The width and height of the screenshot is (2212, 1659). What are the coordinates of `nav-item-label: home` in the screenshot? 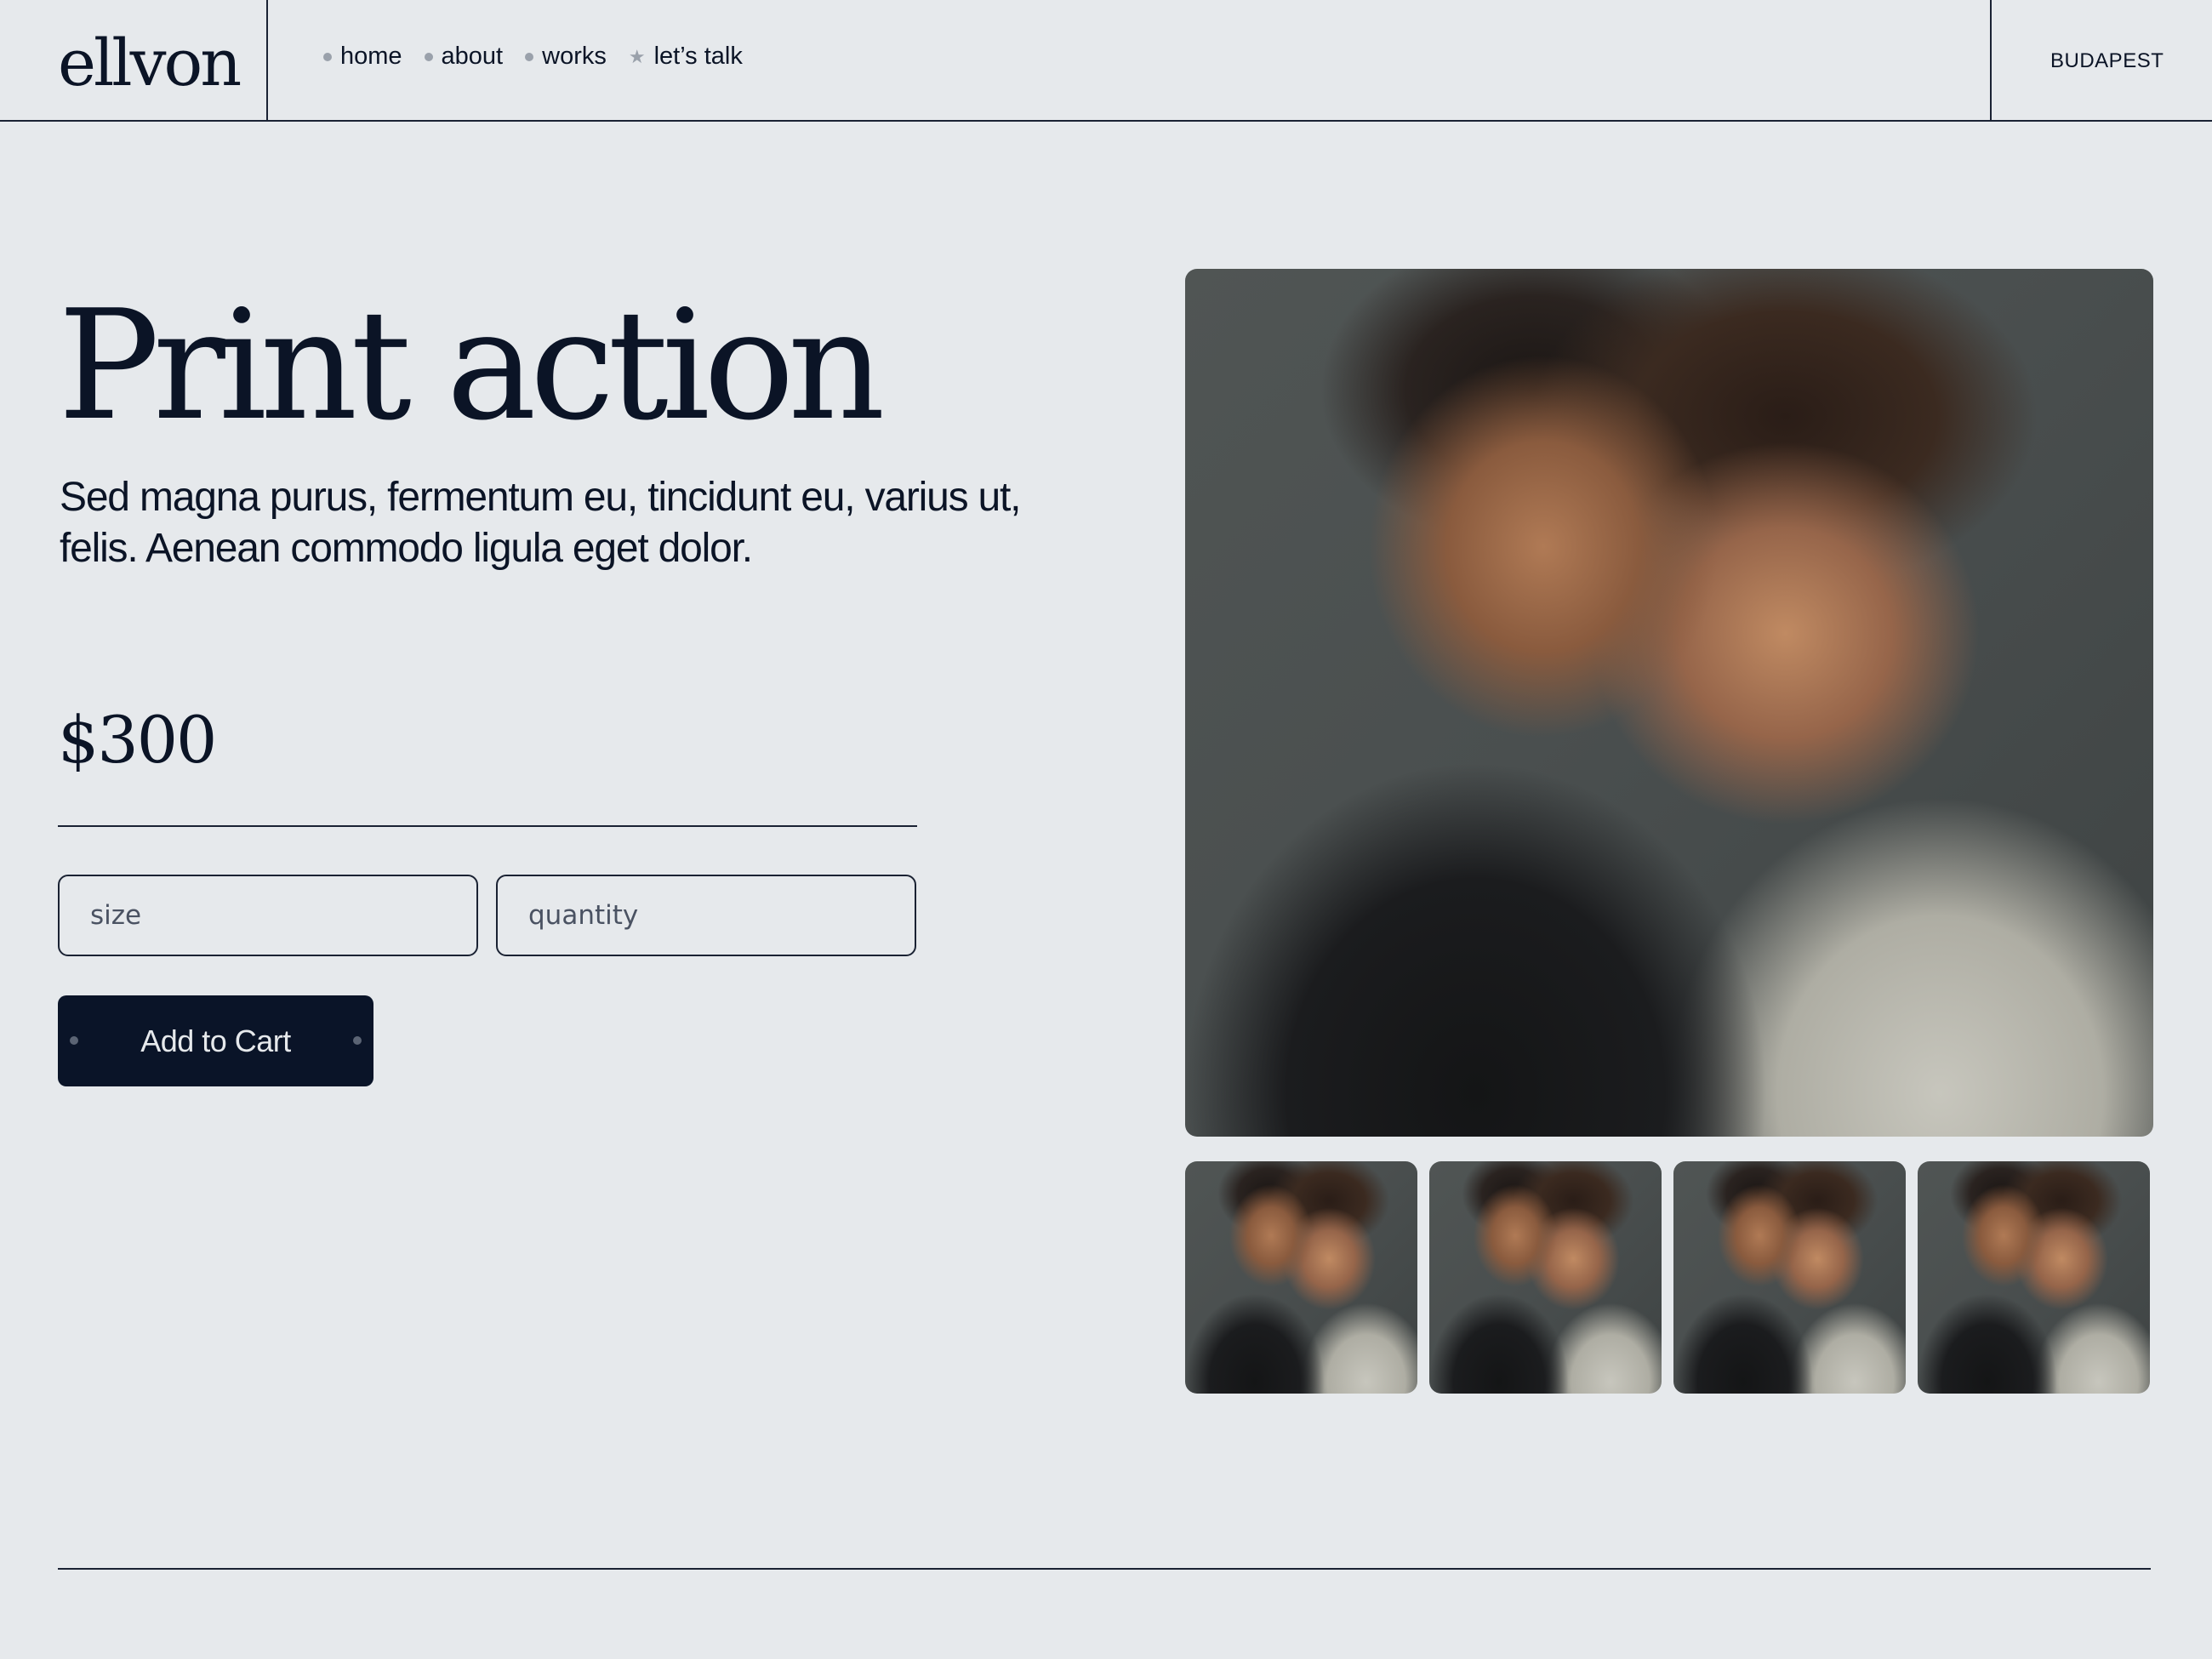 It's located at (371, 56).